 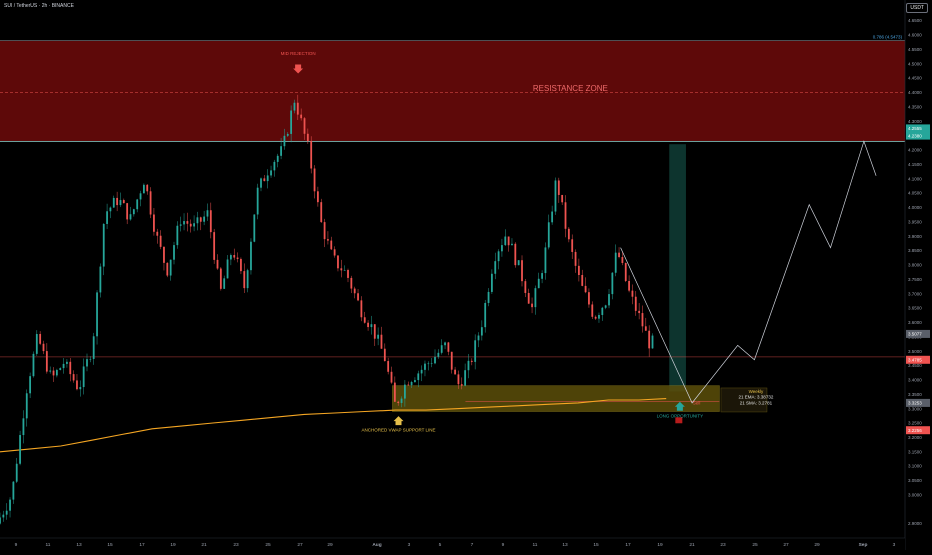 What do you see at coordinates (409, 545) in the screenshot?
I see `x-tick-label-12: 3` at bounding box center [409, 545].